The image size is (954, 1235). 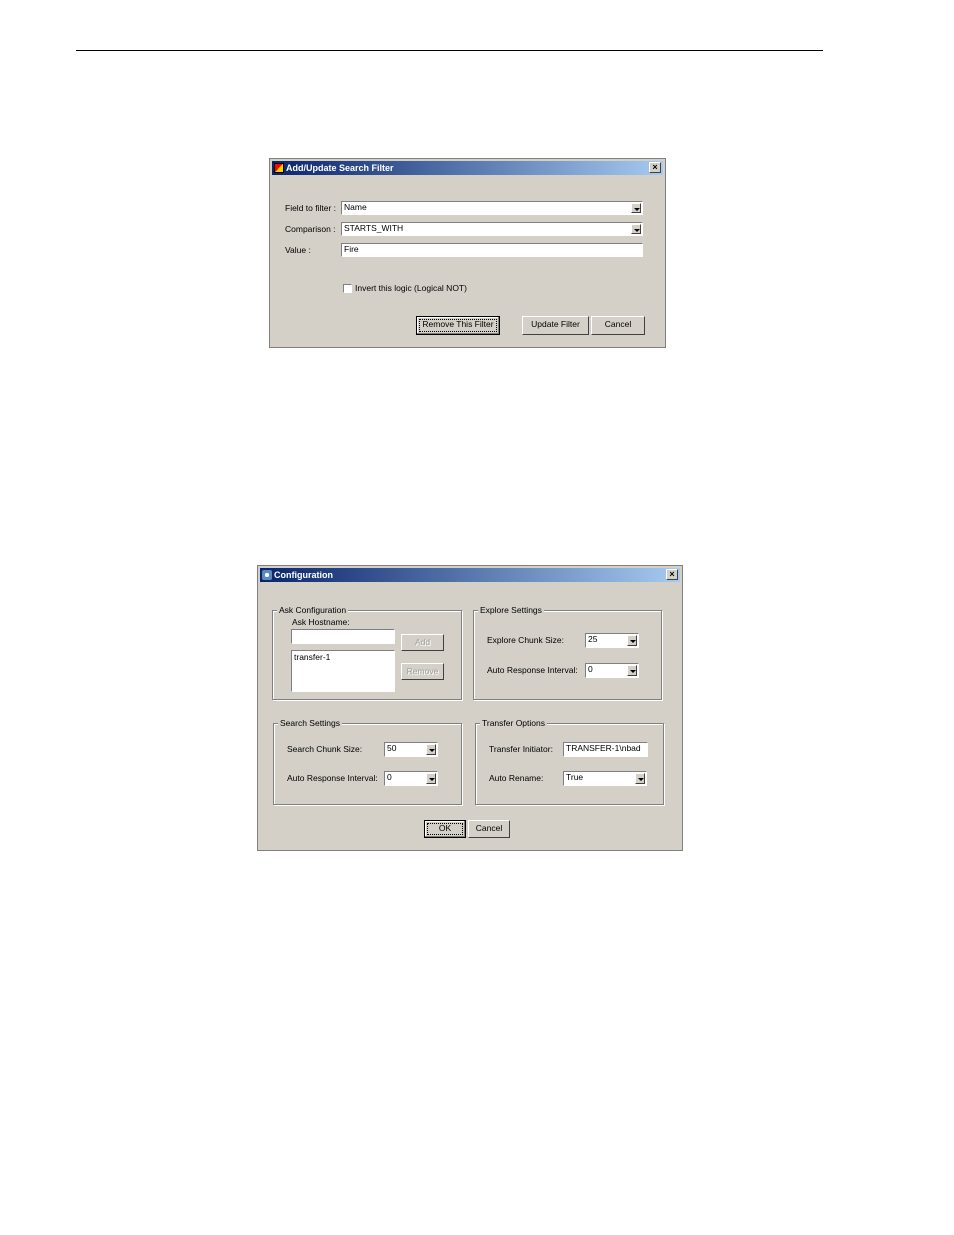 I want to click on configuration-dialog-title: Configuration, so click(x=303, y=575).